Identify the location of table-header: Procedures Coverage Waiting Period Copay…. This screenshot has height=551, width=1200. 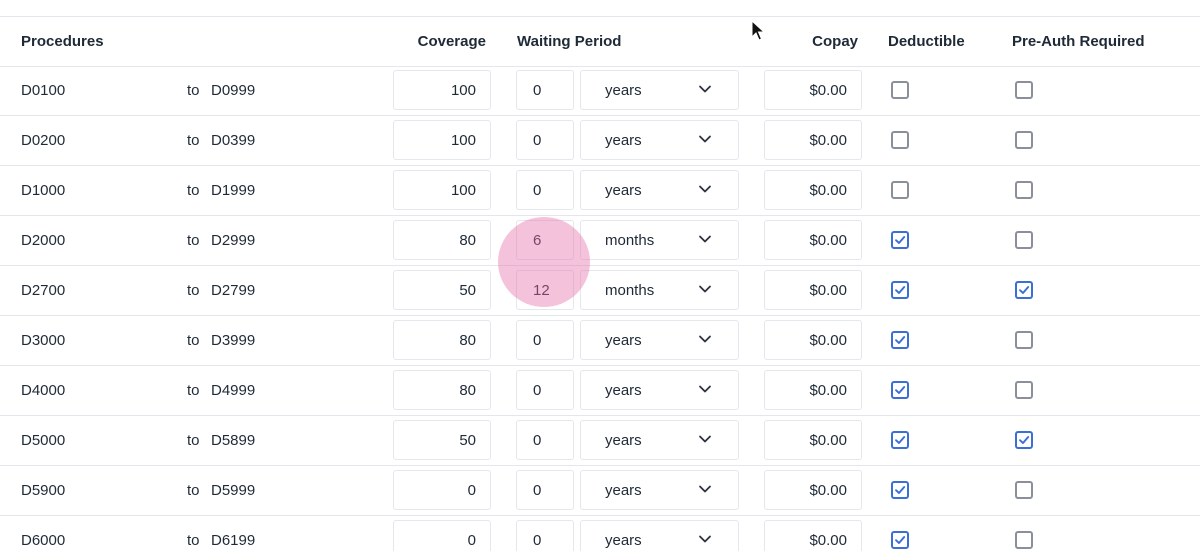
(600, 42).